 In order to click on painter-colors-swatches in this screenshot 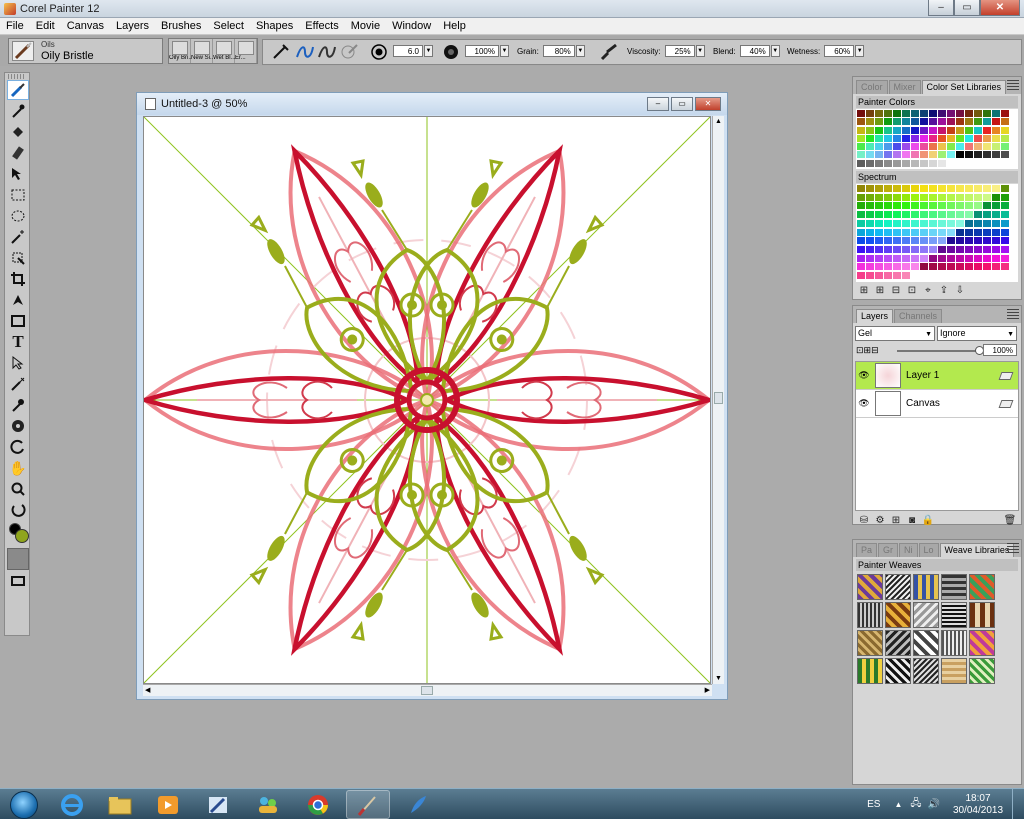, I will do `click(937, 139)`.